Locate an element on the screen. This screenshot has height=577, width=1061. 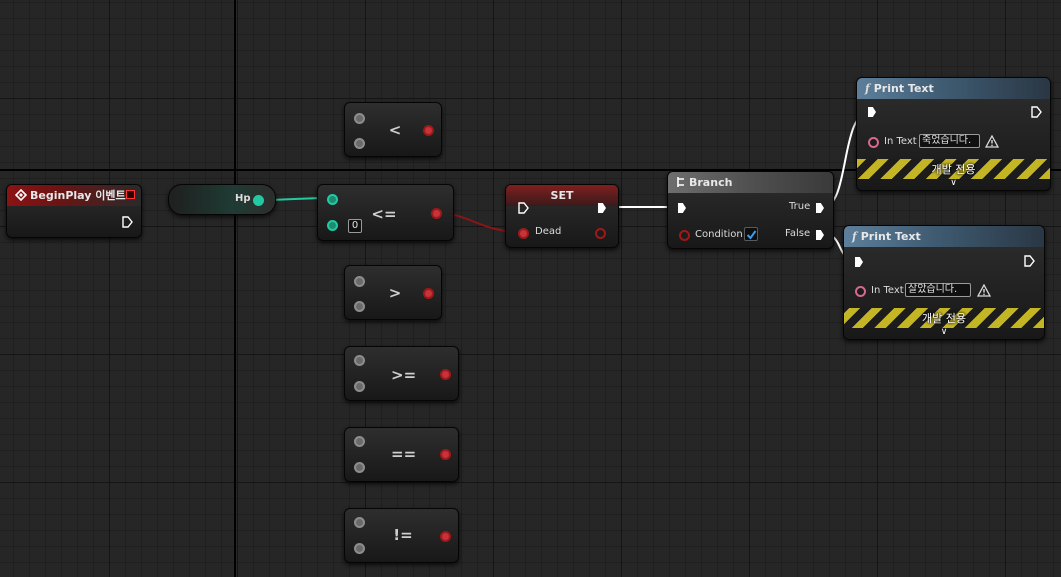
greater-equal-symbol: >= is located at coordinates (404, 375).